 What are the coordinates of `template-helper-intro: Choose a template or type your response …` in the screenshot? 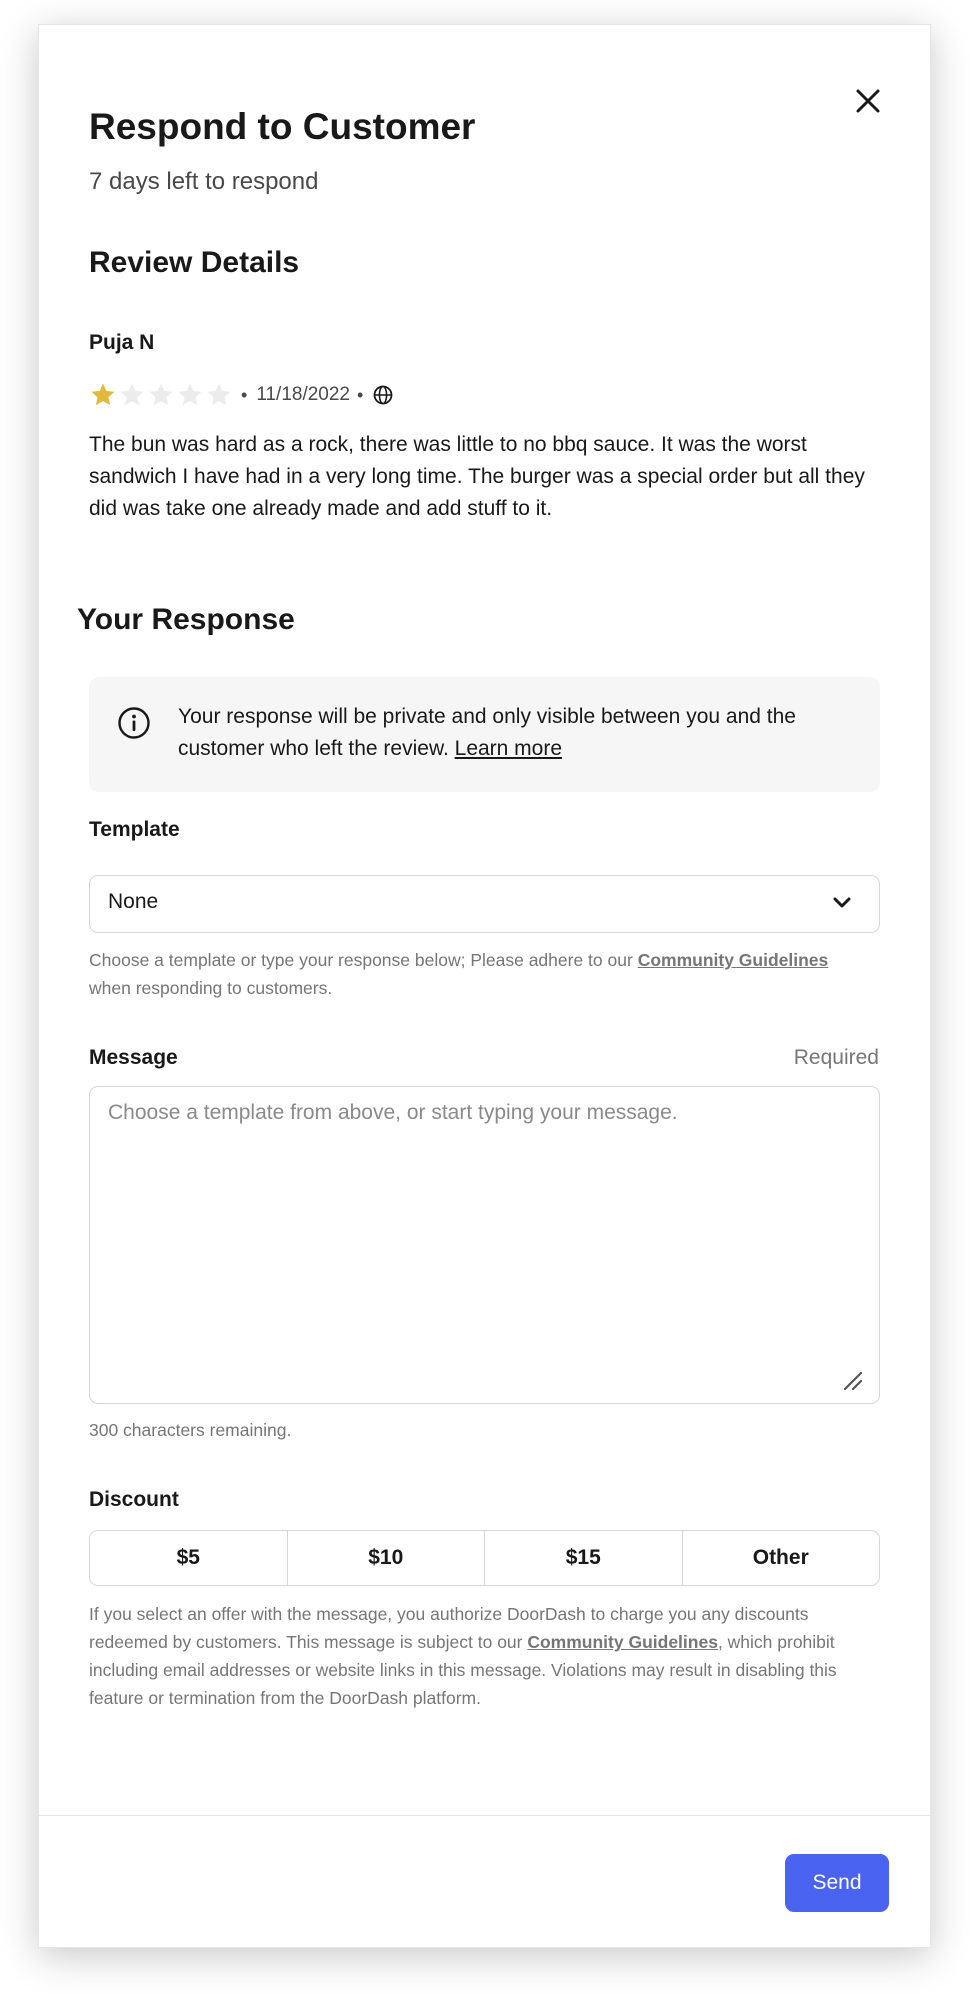 It's located at (361, 960).